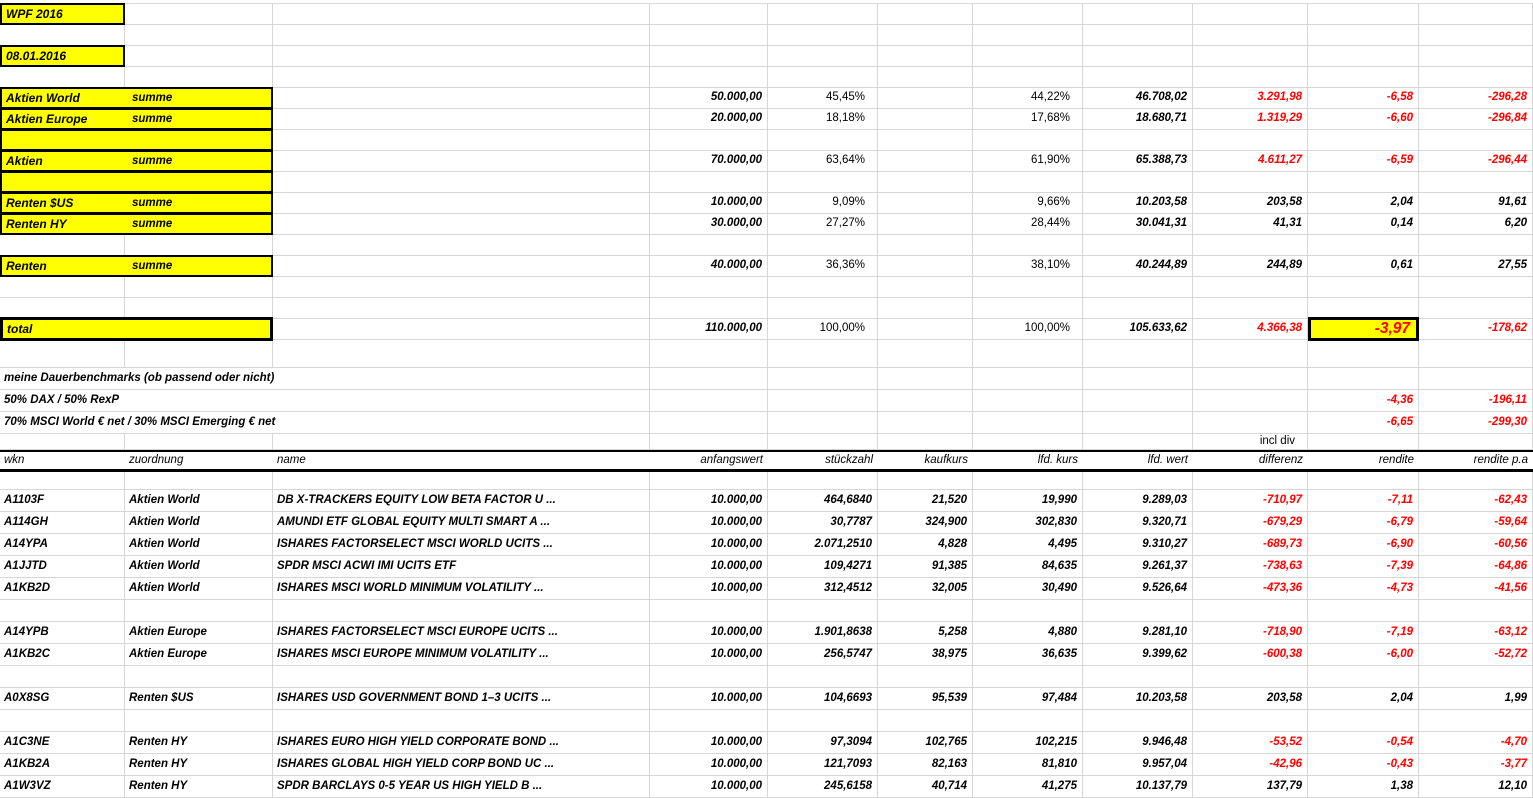 Image resolution: width=1533 pixels, height=798 pixels. Describe the element at coordinates (136, 161) in the screenshot. I see `summary-label-cell: Aktien summe` at that location.